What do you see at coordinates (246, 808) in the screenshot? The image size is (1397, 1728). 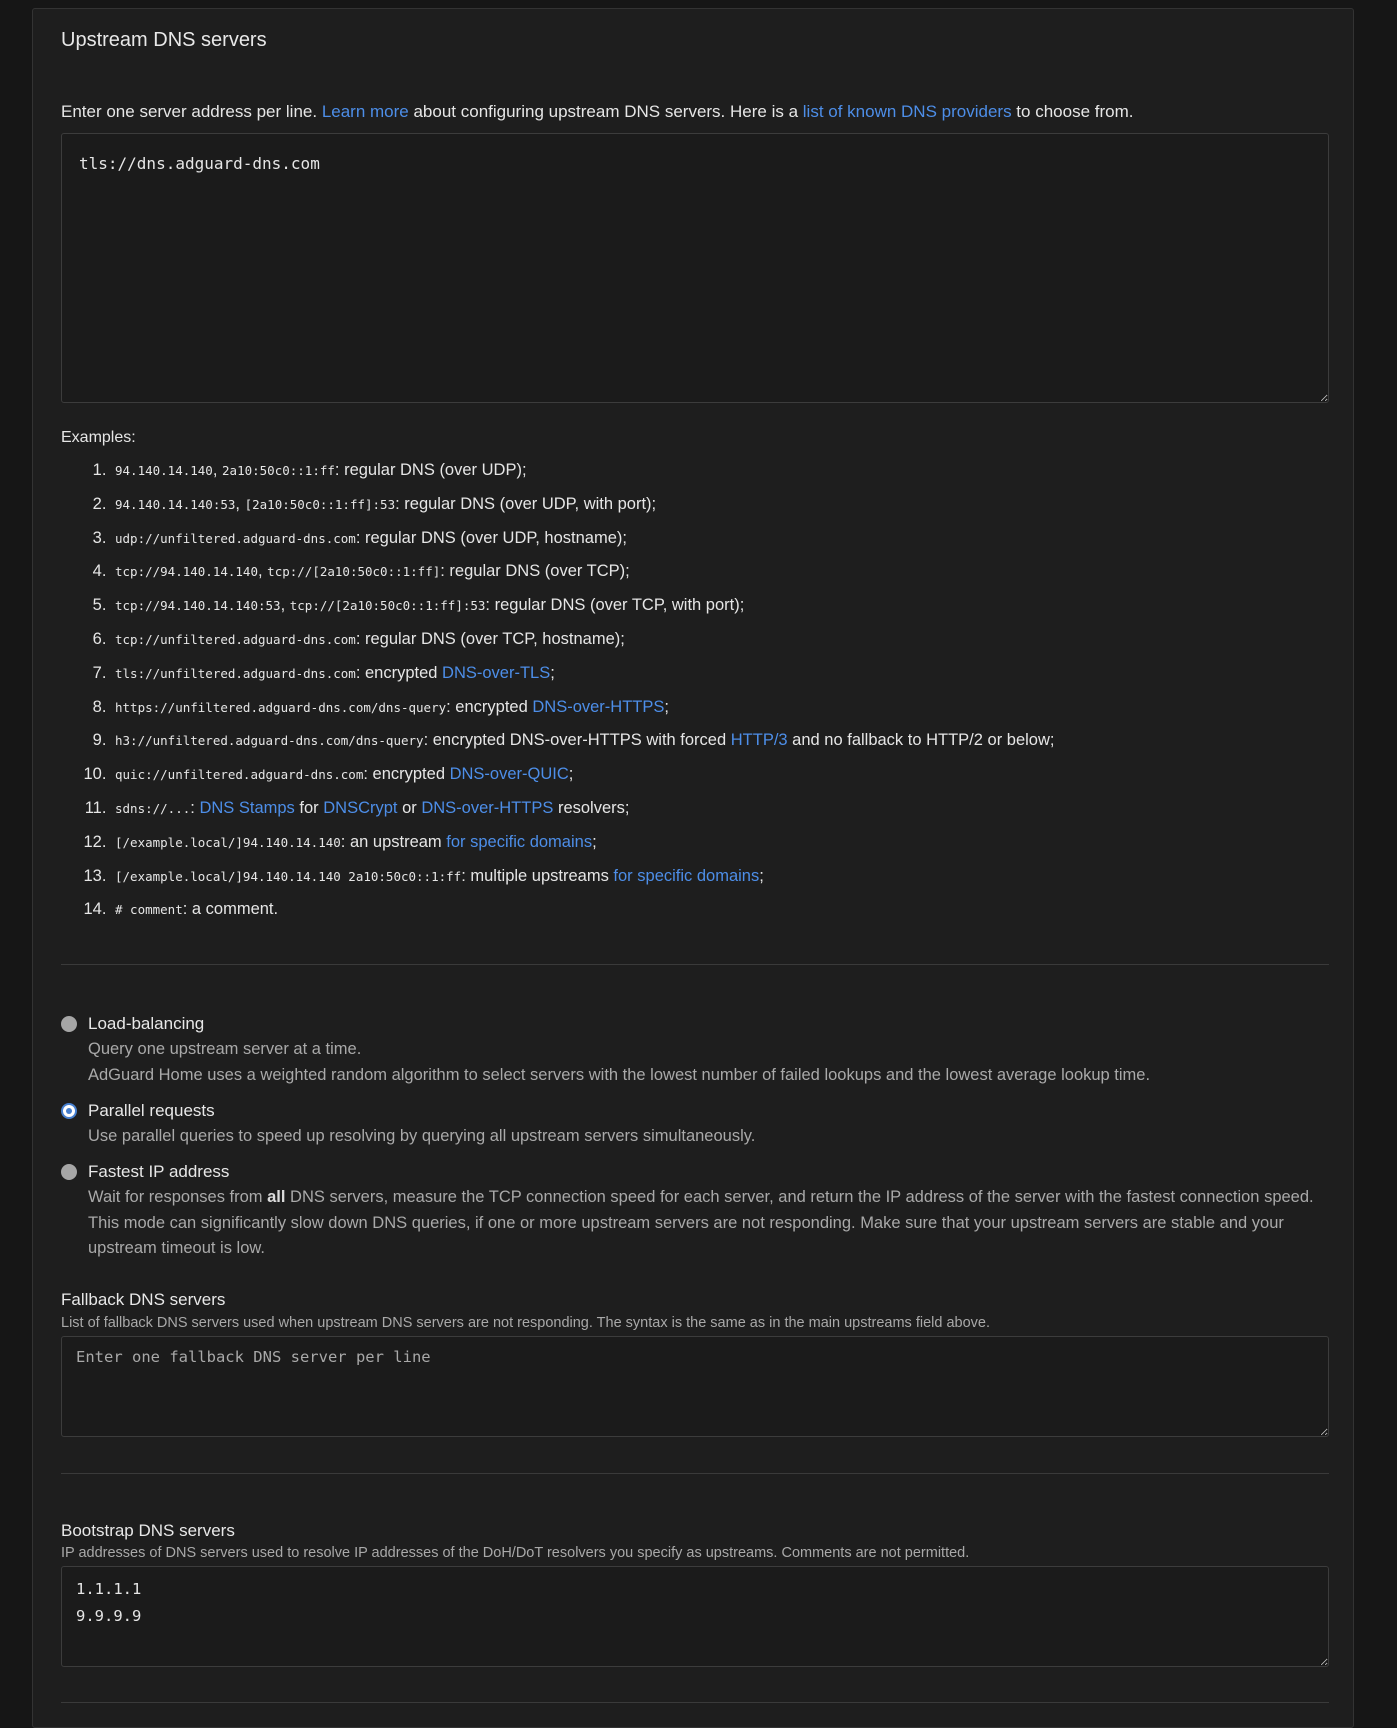 I see `dns-stamps-link: DNS Stamps` at bounding box center [246, 808].